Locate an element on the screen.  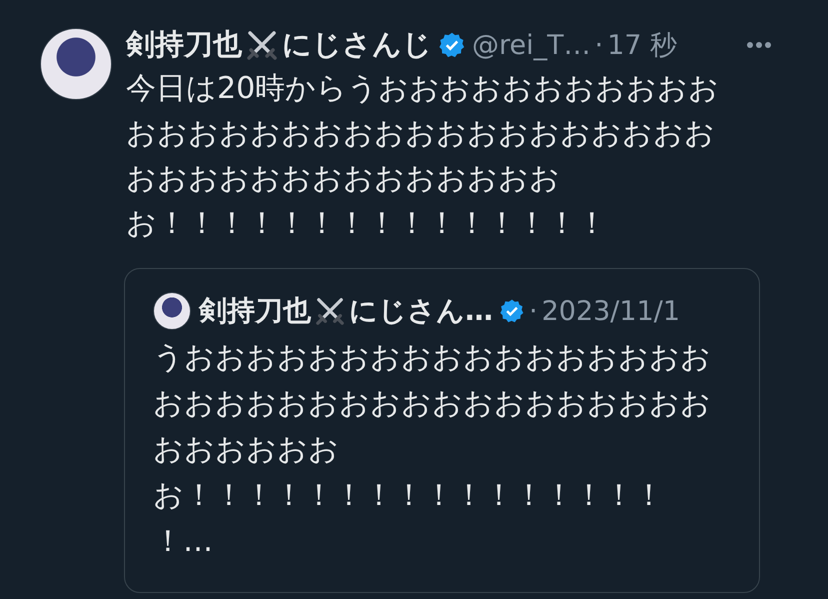
tweet-text-line: お！！！！！！！！！！！！！！！ is located at coordinates (367, 224).